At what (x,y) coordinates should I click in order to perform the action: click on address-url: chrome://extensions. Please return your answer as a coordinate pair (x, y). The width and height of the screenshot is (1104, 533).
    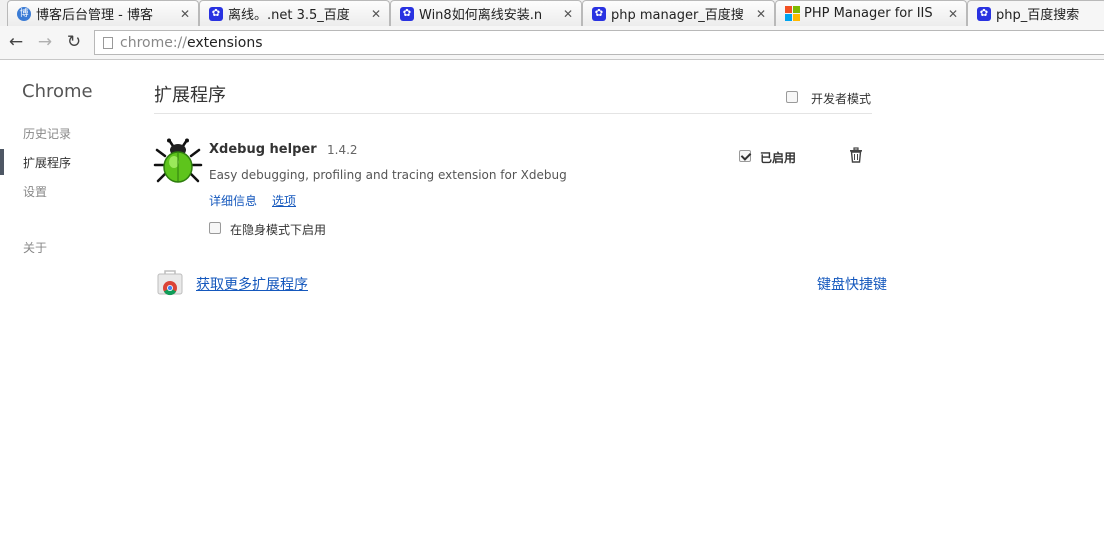
    Looking at the image, I should click on (191, 42).